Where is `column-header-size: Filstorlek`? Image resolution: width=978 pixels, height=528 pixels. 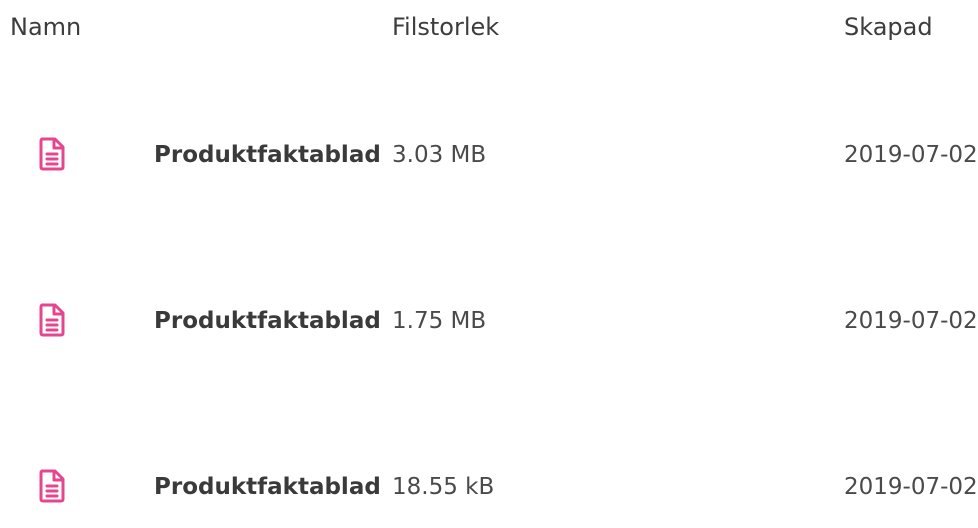 column-header-size: Filstorlek is located at coordinates (445, 27).